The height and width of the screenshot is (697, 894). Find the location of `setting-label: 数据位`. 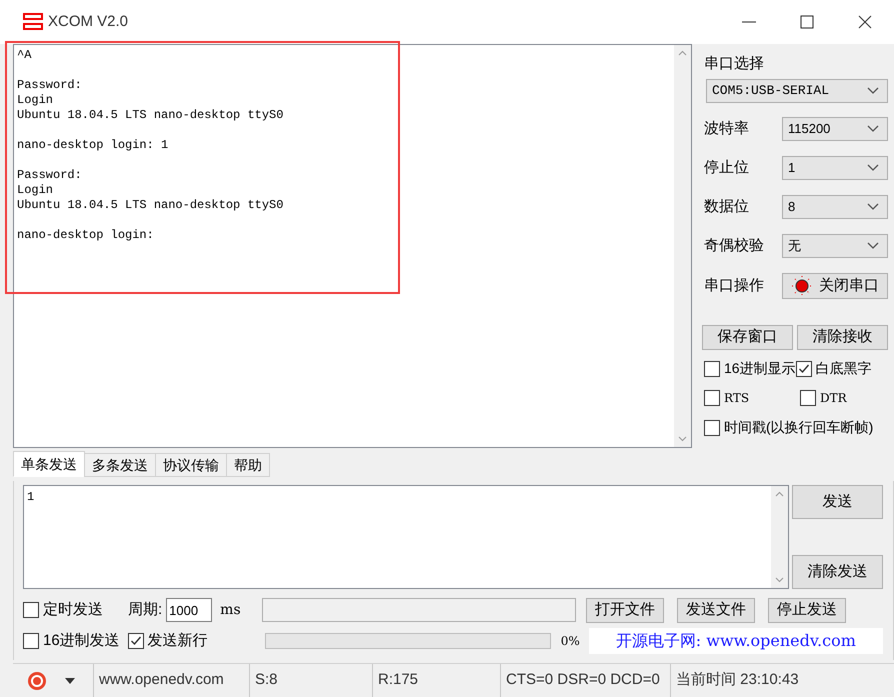

setting-label: 数据位 is located at coordinates (727, 206).